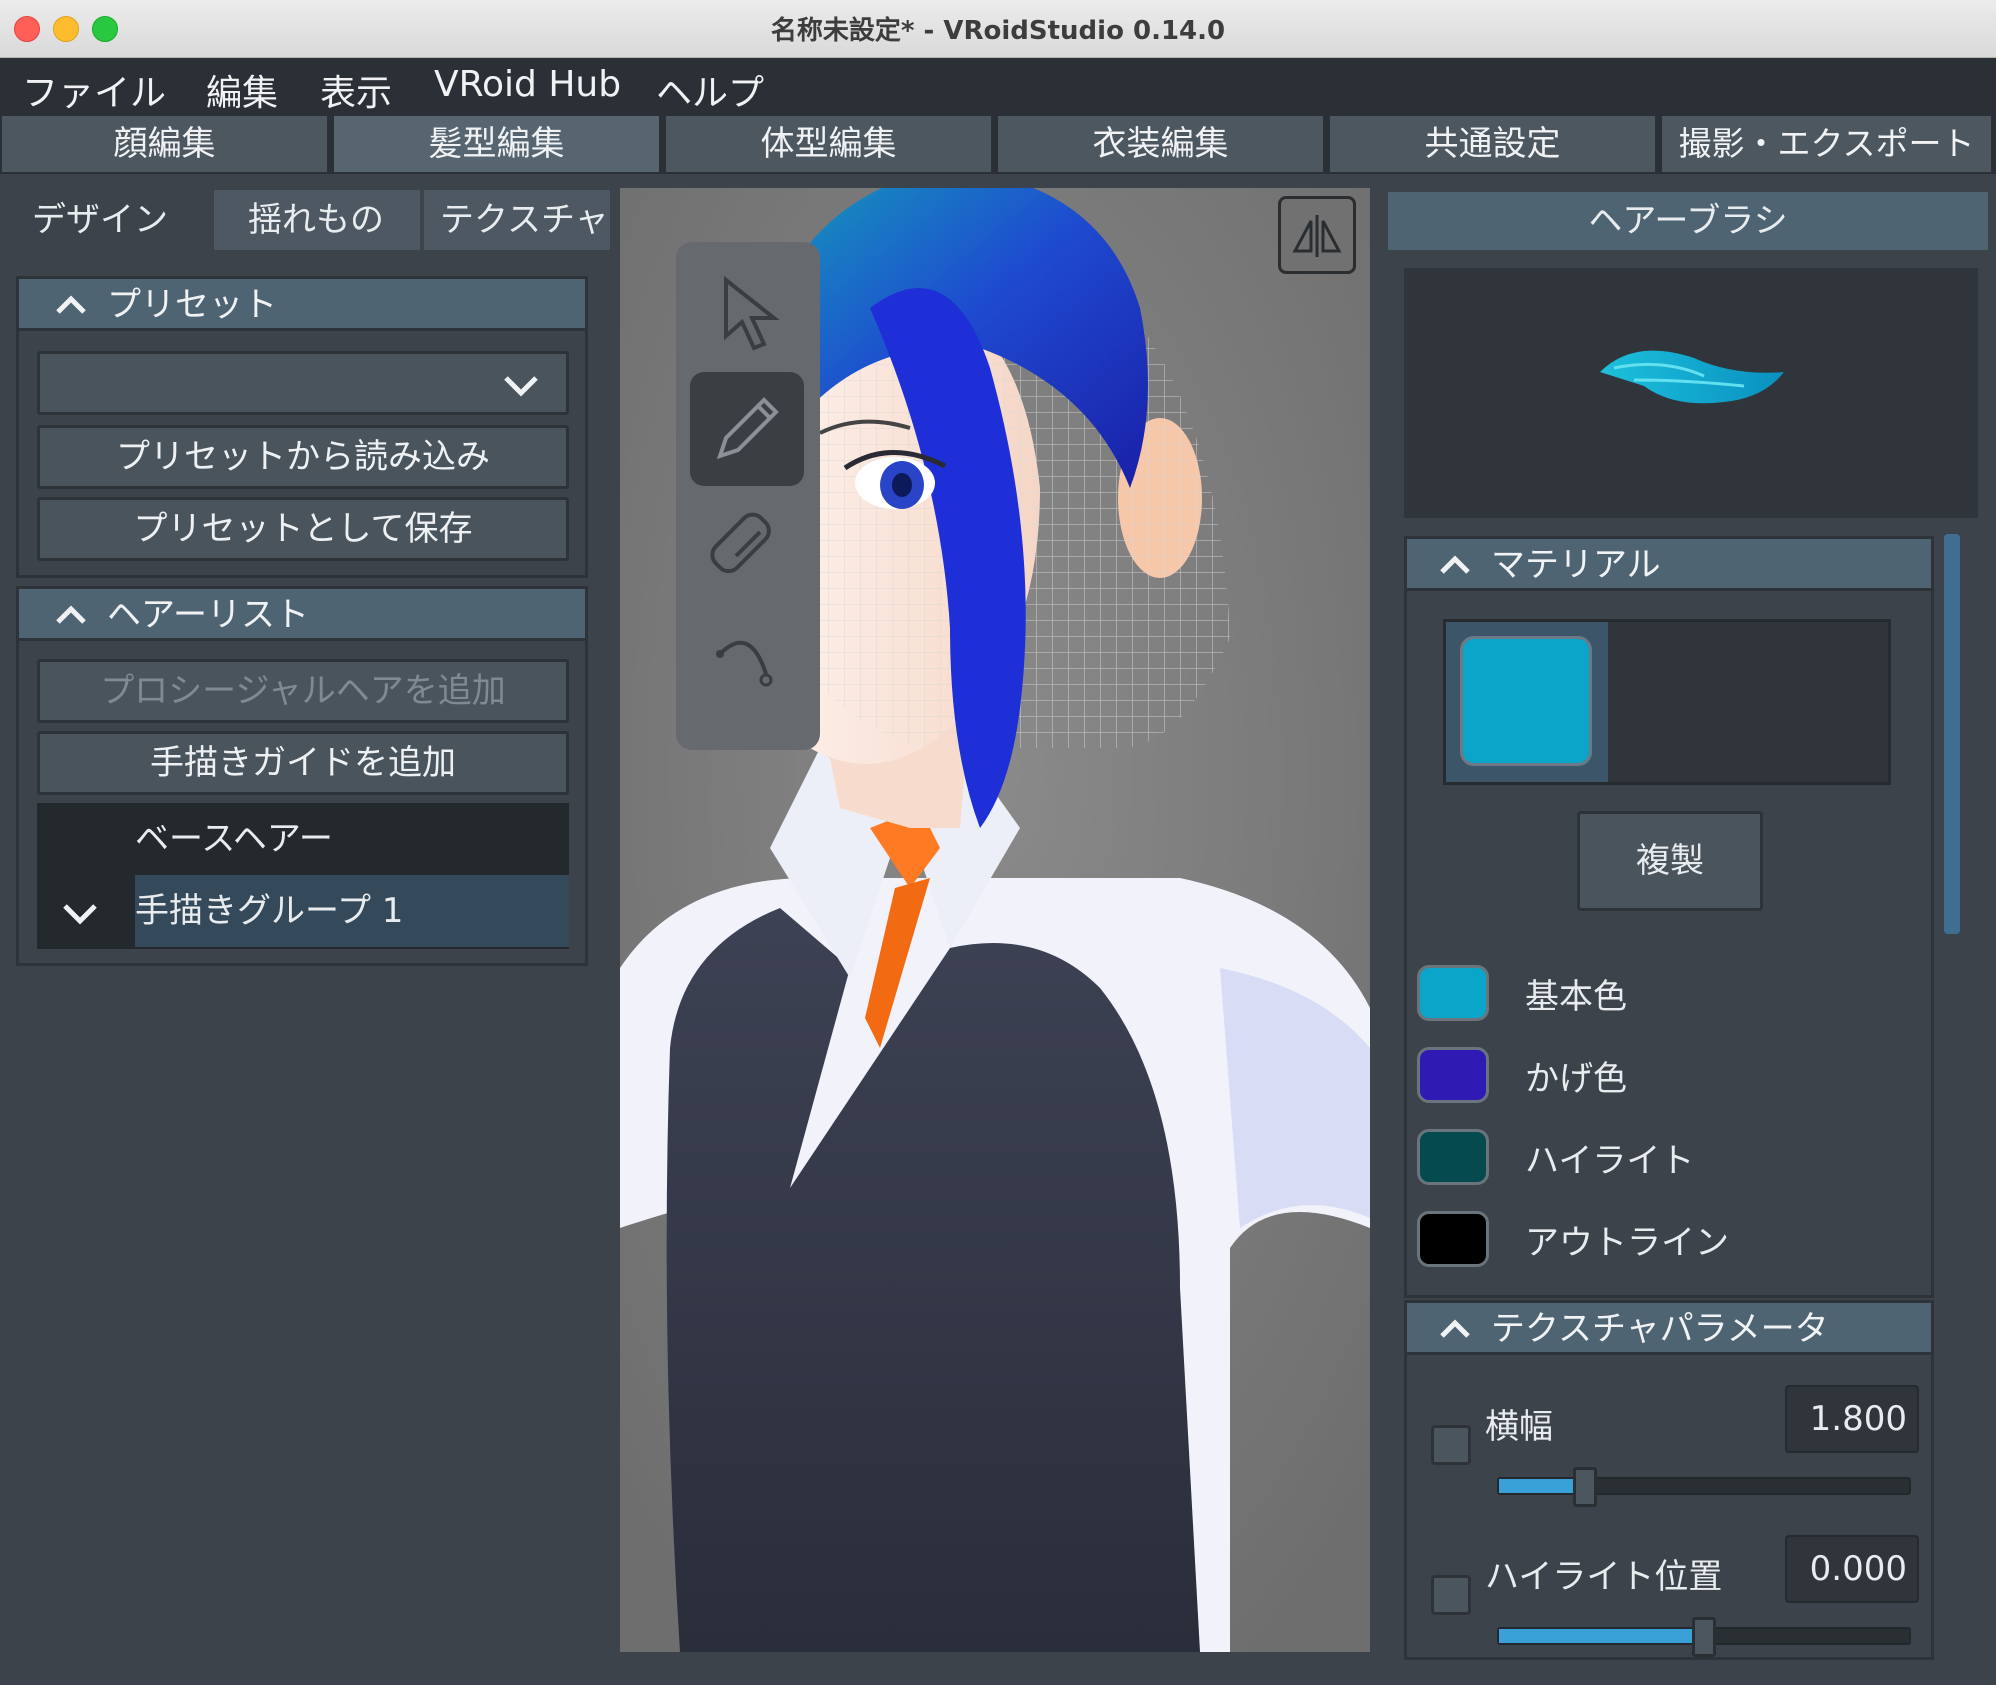 The width and height of the screenshot is (1996, 1685). Describe the element at coordinates (747, 429) in the screenshot. I see `brush-tool-icon` at that location.